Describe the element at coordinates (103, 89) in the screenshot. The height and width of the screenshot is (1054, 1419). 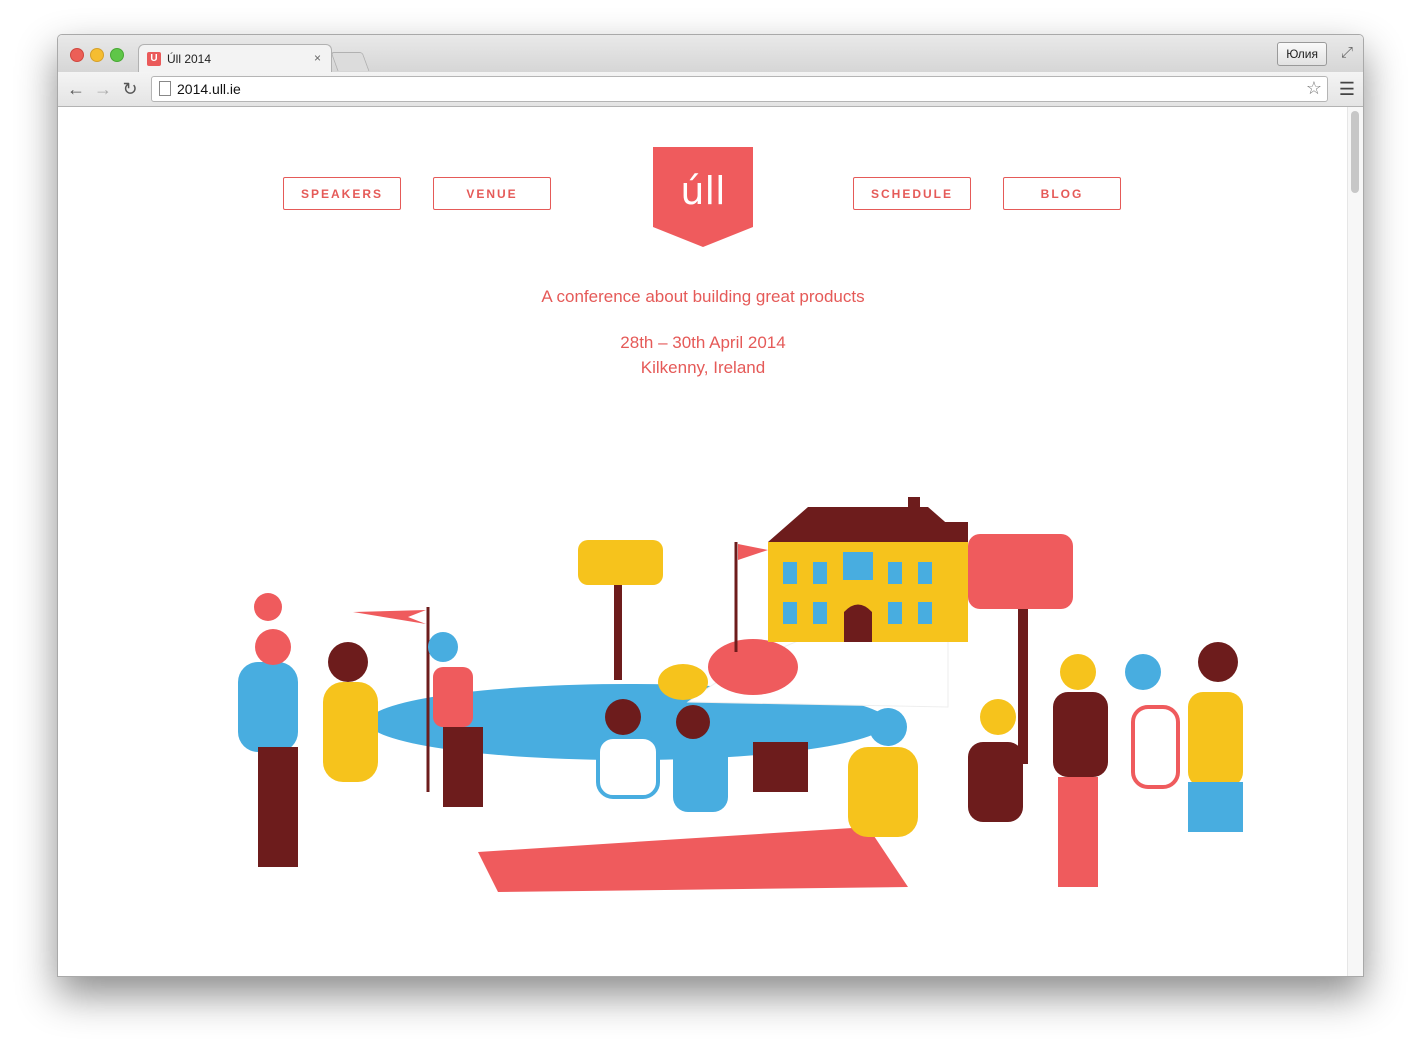
I see `arrow-right-icon: →` at that location.